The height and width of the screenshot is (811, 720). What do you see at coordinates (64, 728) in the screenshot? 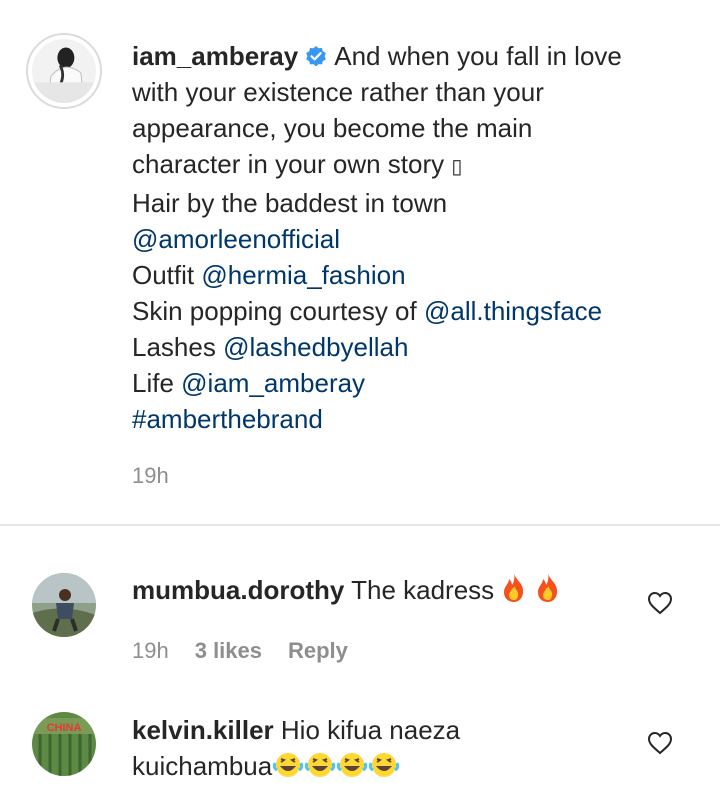
I see `avatar-text: CHINA` at bounding box center [64, 728].